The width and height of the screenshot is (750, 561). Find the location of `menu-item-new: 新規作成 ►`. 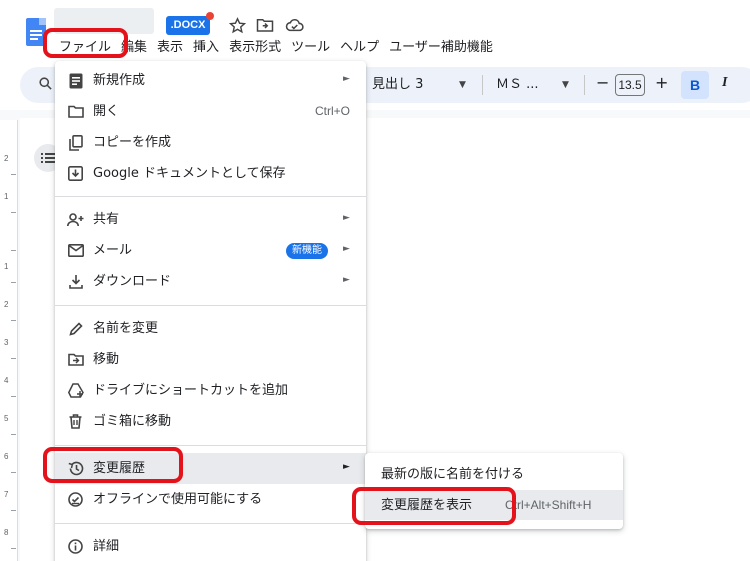

menu-item-new: 新規作成 ► is located at coordinates (210, 80).